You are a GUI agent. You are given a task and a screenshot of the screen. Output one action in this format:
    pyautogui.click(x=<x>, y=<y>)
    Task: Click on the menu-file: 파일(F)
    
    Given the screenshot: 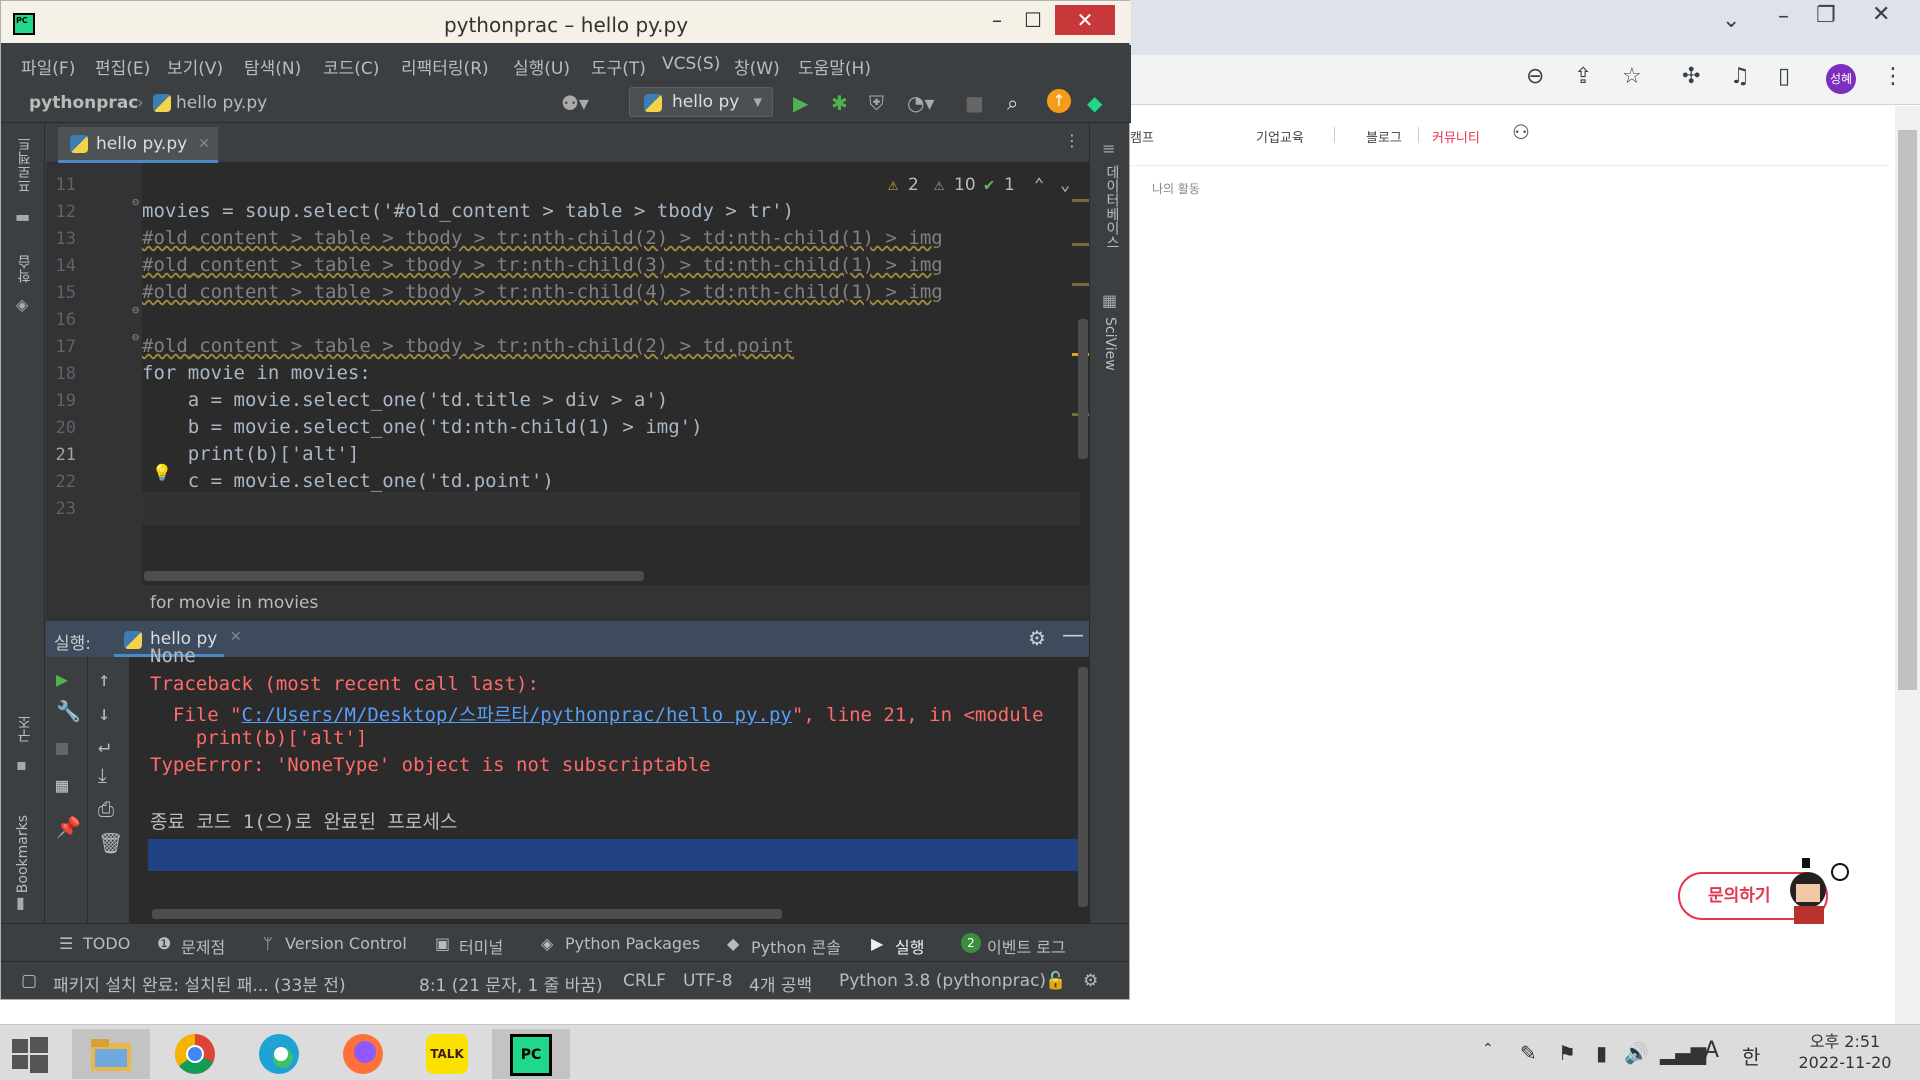 What is the action you would take?
    pyautogui.click(x=48, y=66)
    